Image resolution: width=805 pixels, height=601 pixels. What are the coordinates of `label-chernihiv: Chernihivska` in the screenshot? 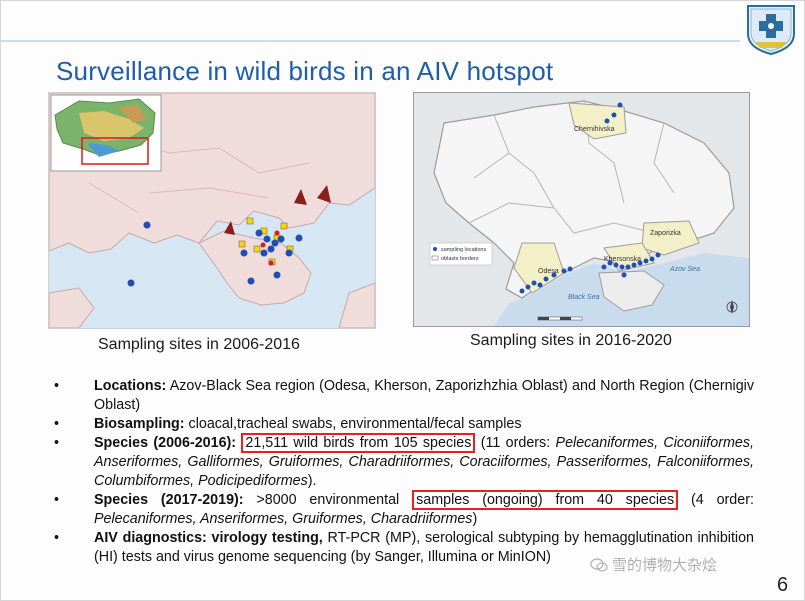 It's located at (594, 129).